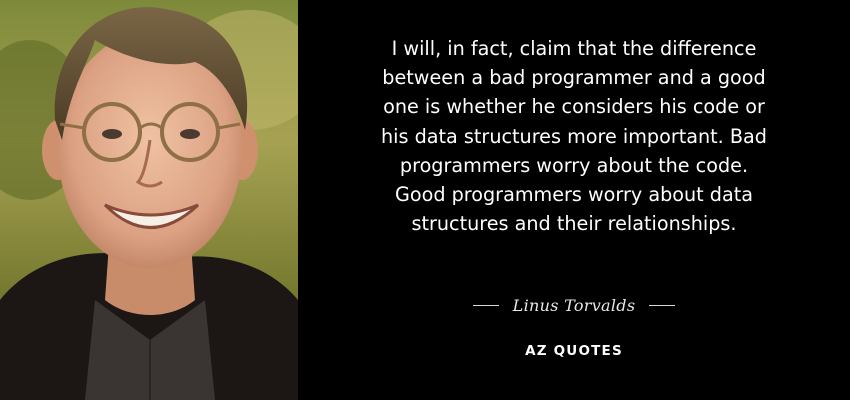  What do you see at coordinates (662, 305) in the screenshot?
I see `author-dash-right` at bounding box center [662, 305].